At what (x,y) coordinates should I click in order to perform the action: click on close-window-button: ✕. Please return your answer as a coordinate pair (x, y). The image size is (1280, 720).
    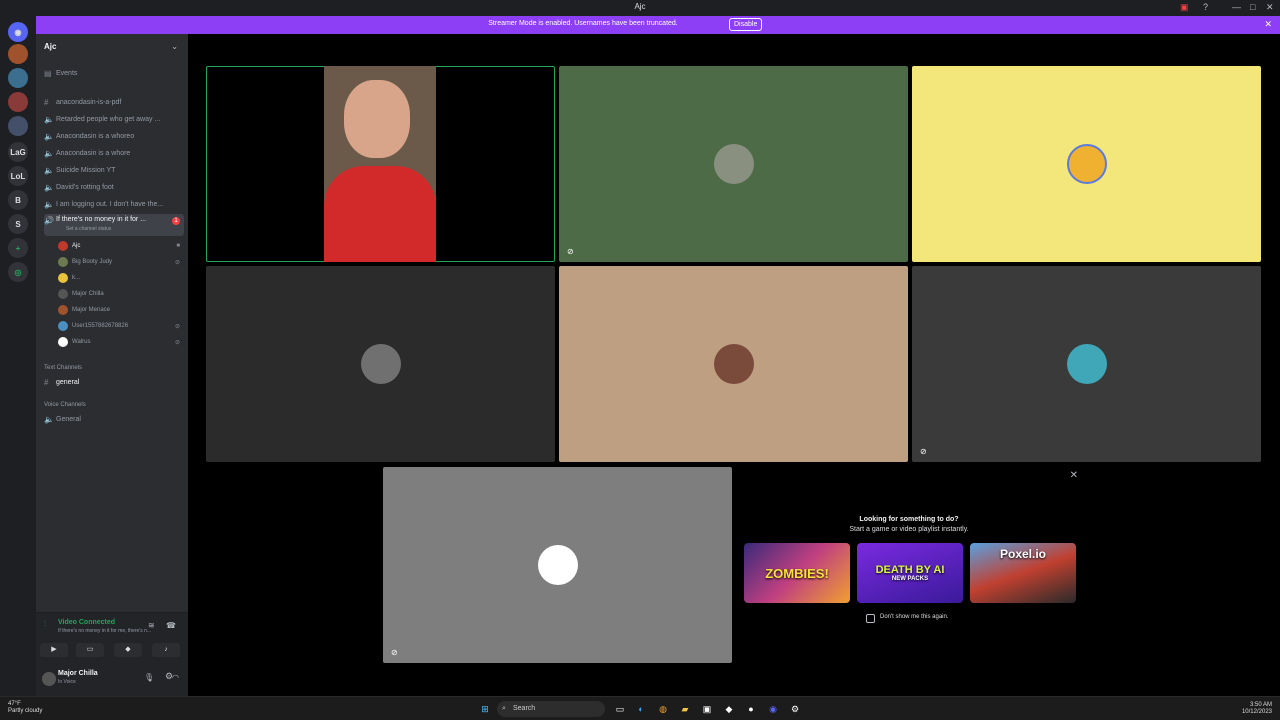
    Looking at the image, I should click on (1270, 7).